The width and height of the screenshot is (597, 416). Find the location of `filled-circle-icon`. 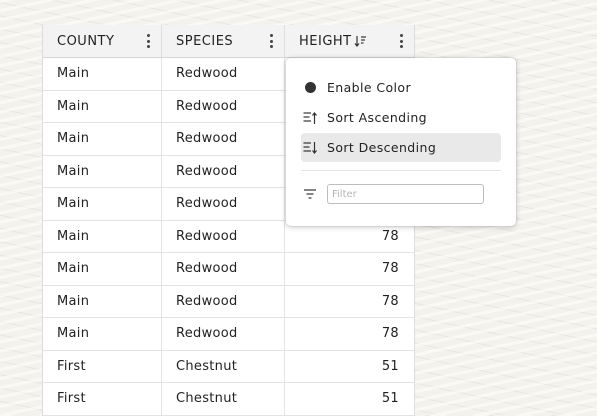

filled-circle-icon is located at coordinates (310, 88).